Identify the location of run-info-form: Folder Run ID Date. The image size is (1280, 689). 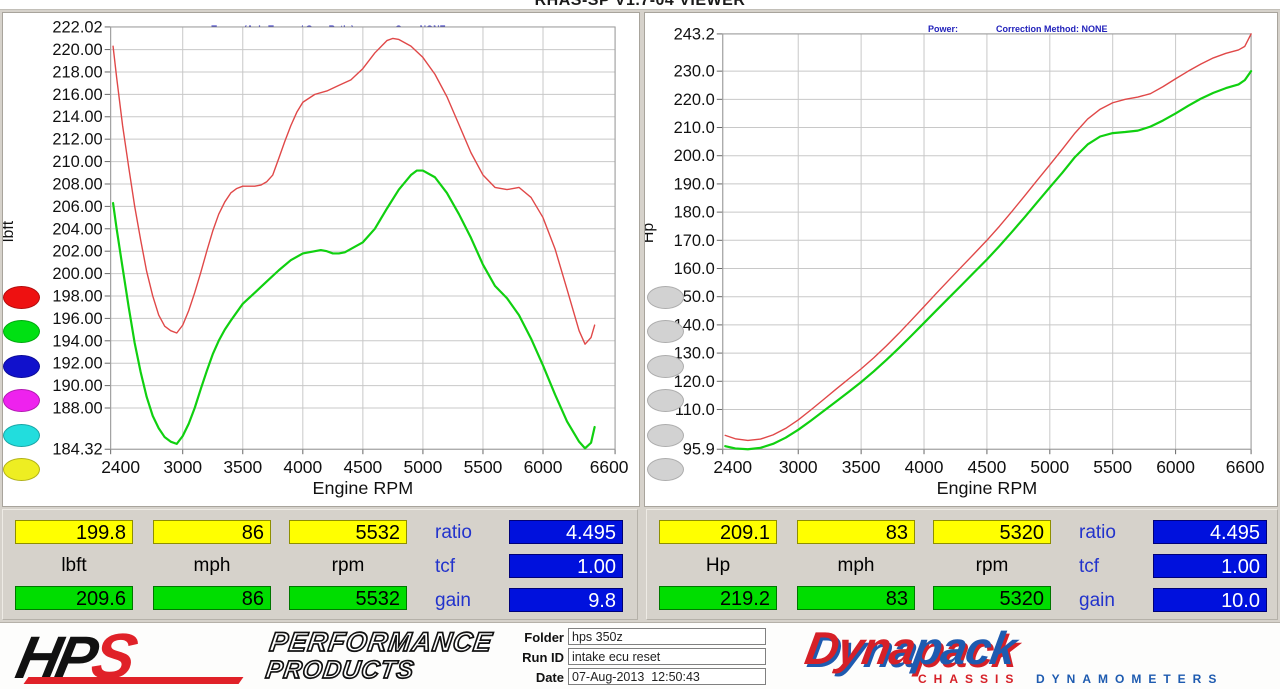
(640, 658).